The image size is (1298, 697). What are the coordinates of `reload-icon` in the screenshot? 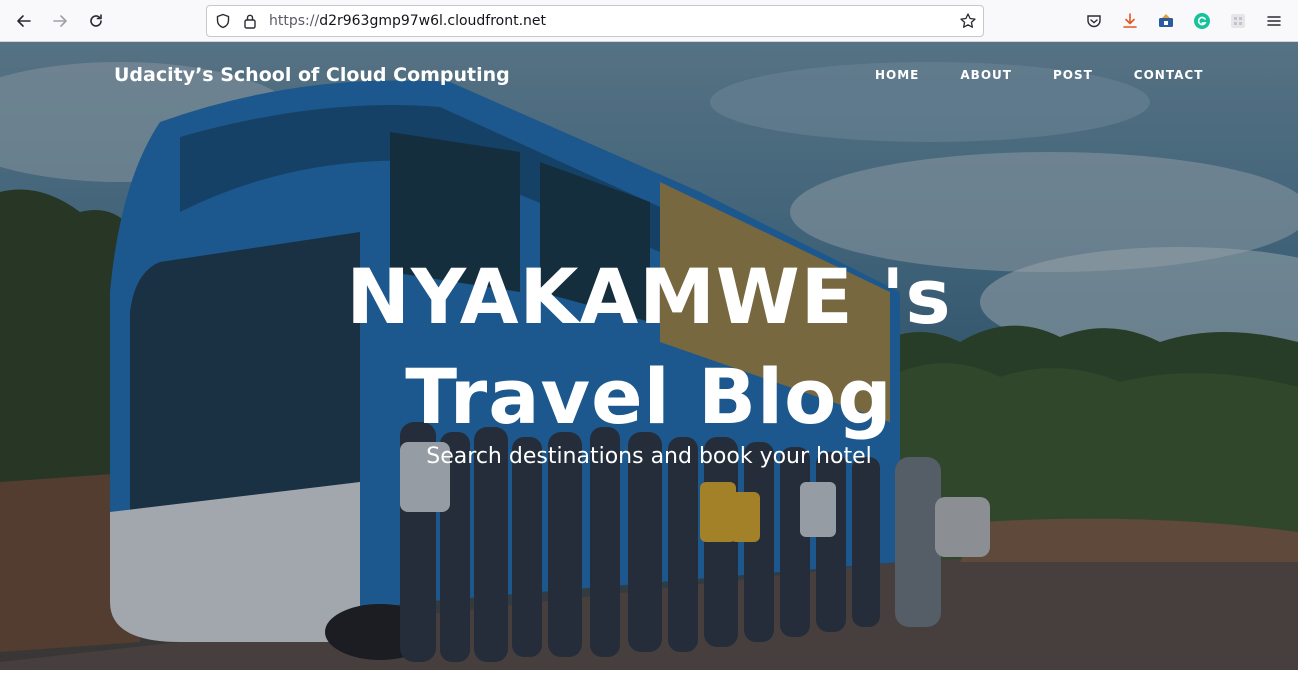 It's located at (96, 21).